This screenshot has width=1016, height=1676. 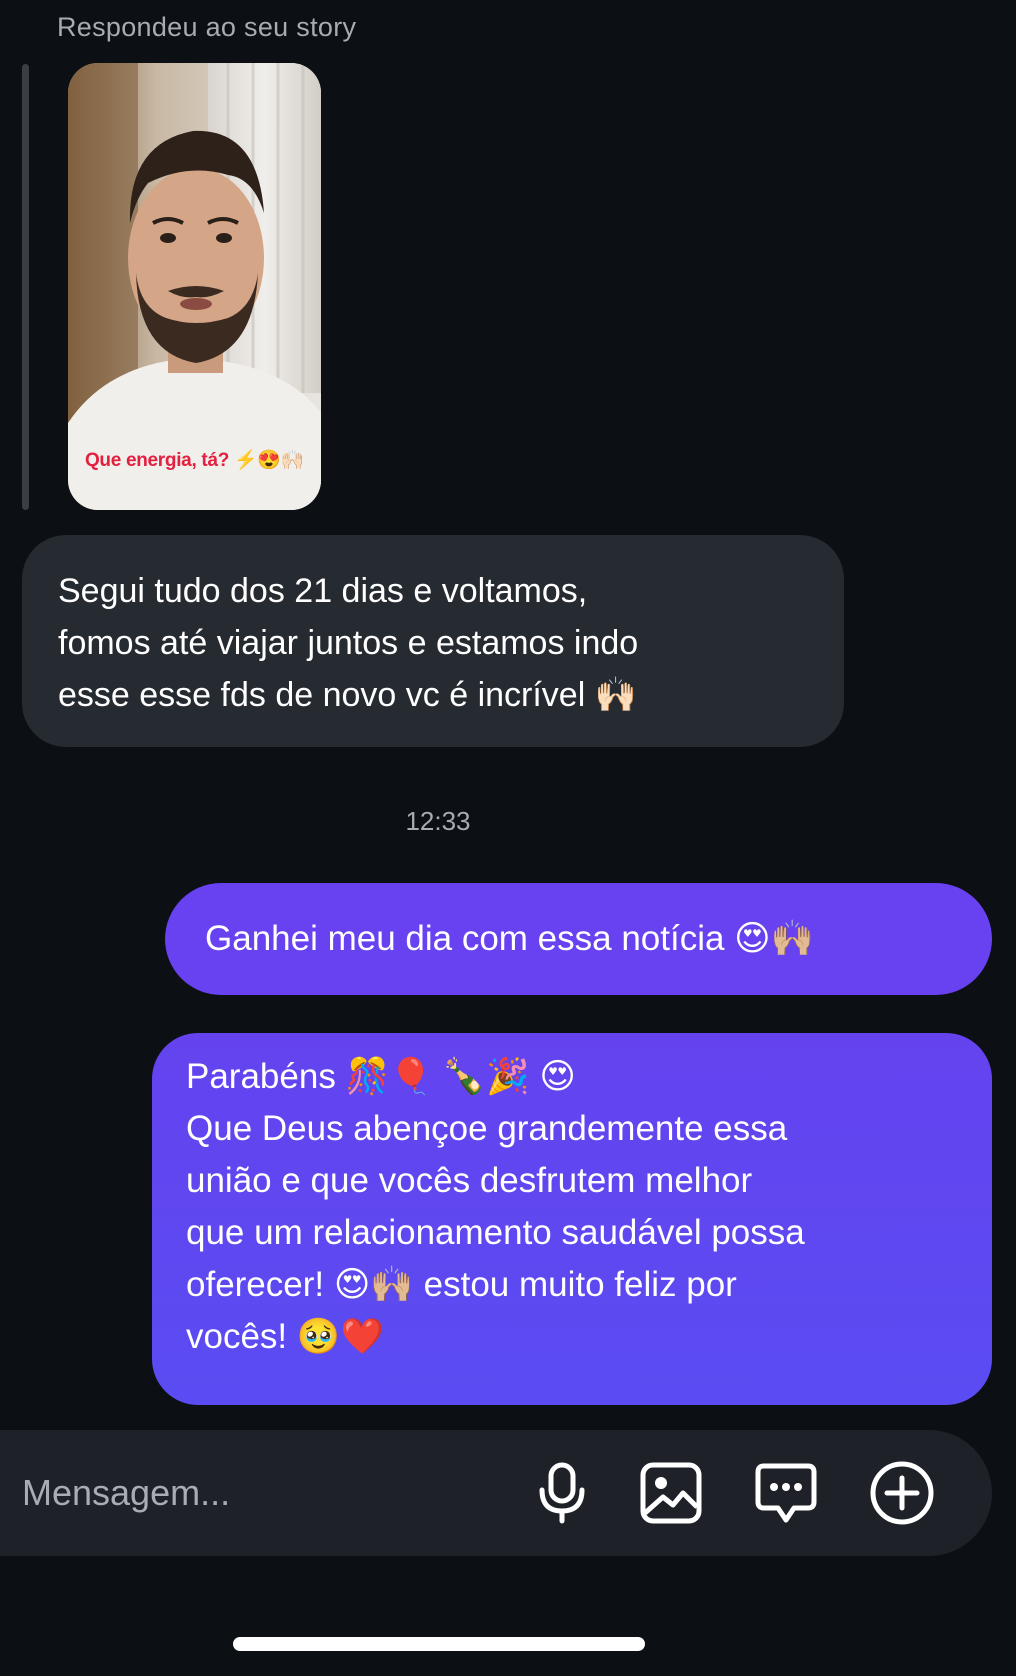 I want to click on story-thumbnail: Que energia, tá? ⚡😍🙌🏻, so click(x=194, y=286).